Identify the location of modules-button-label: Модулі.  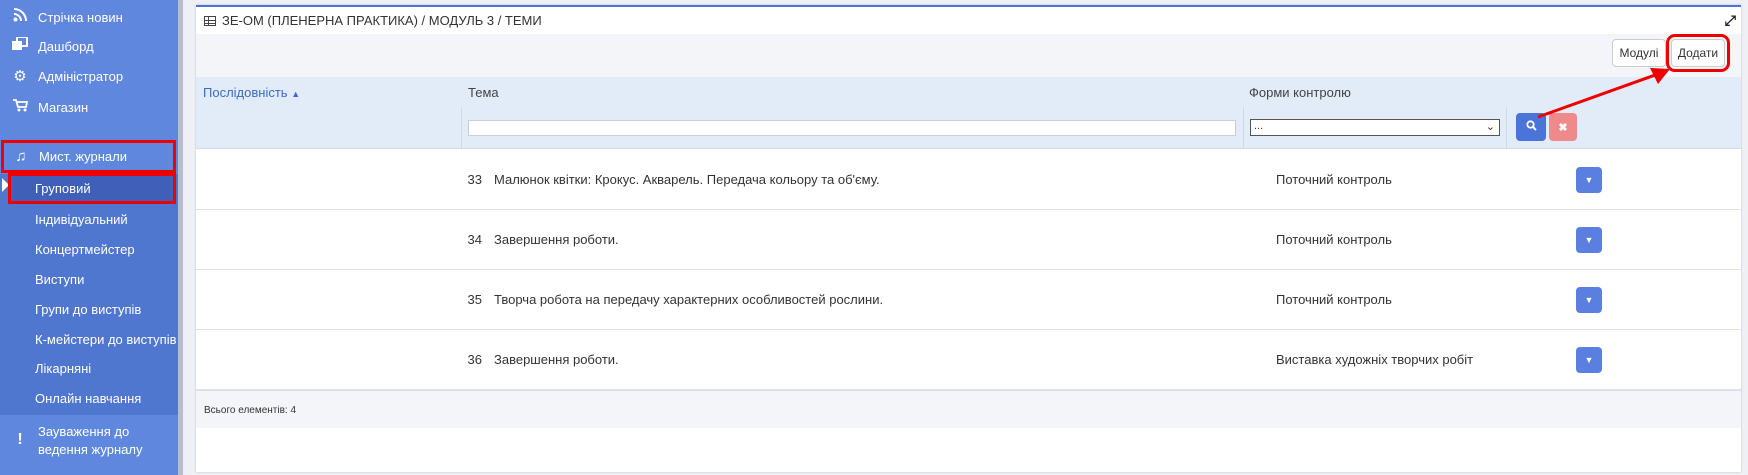
(1639, 53).